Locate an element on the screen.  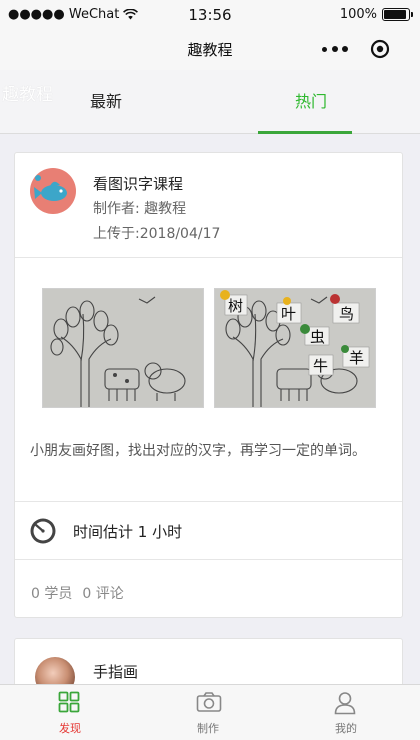
course-image-labeled: 树 叶 鸟 虫 羊 牛 is located at coordinates (295, 348).